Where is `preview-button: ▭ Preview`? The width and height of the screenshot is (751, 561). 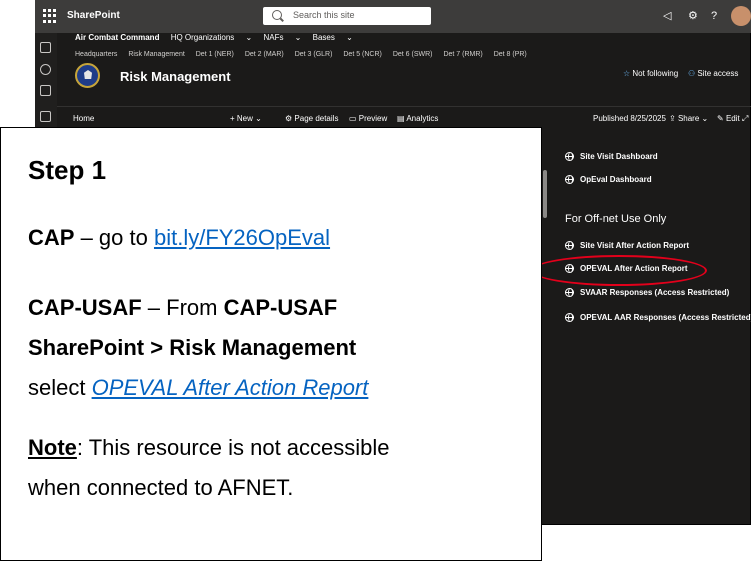 preview-button: ▭ Preview is located at coordinates (368, 118).